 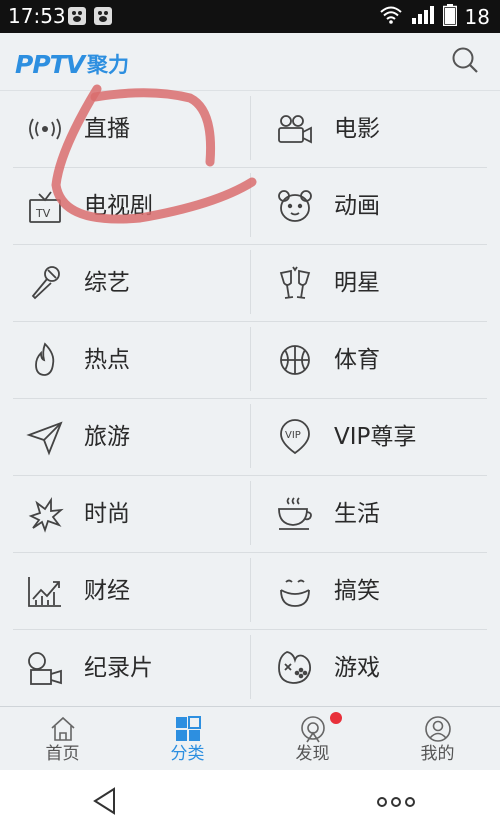 I want to click on category-vip: VIP VIP尊享, so click(x=375, y=437).